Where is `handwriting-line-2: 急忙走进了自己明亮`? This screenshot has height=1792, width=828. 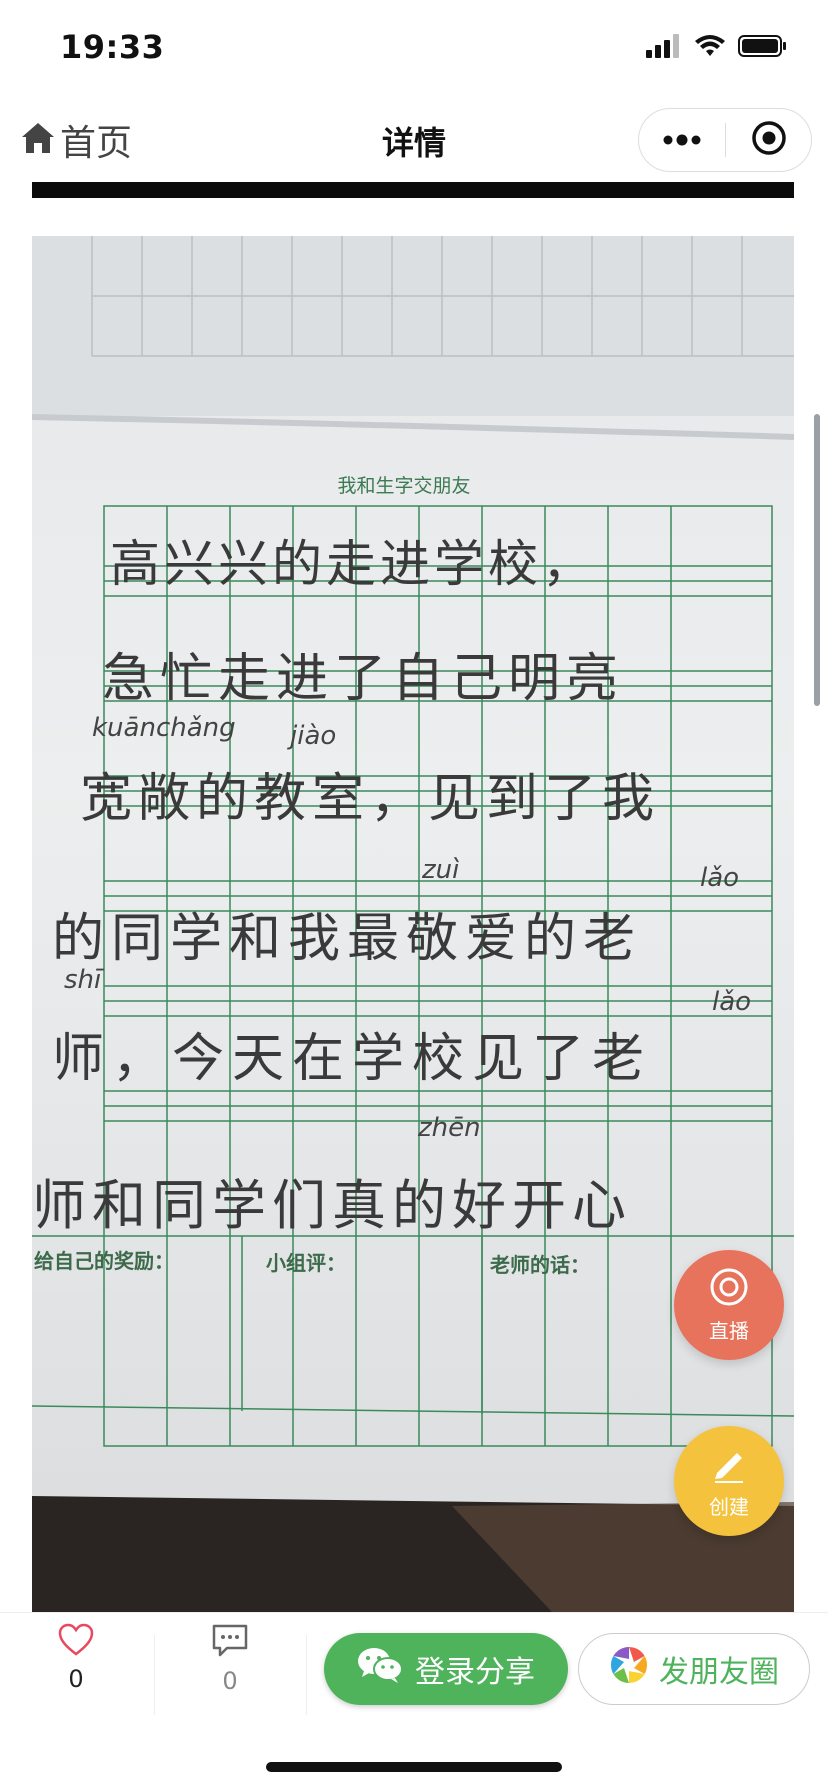 handwriting-line-2: 急忙走进了自己明亮 is located at coordinates (363, 679).